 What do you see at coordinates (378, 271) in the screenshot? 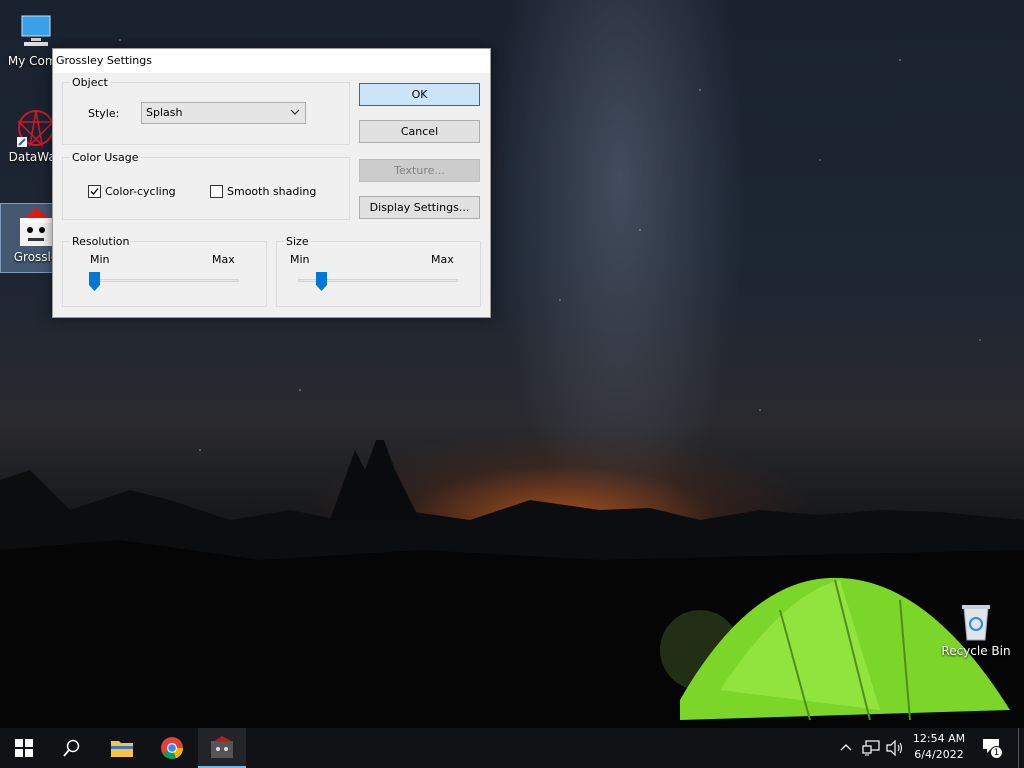
I see `size-group: Size` at bounding box center [378, 271].